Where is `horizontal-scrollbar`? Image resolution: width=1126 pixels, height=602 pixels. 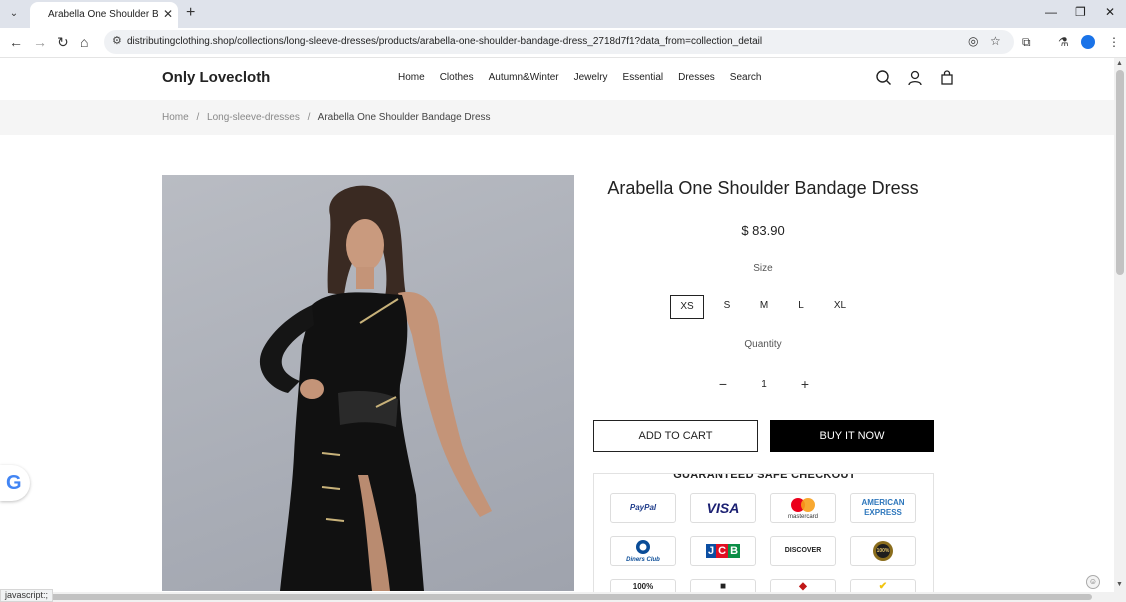 horizontal-scrollbar is located at coordinates (563, 597).